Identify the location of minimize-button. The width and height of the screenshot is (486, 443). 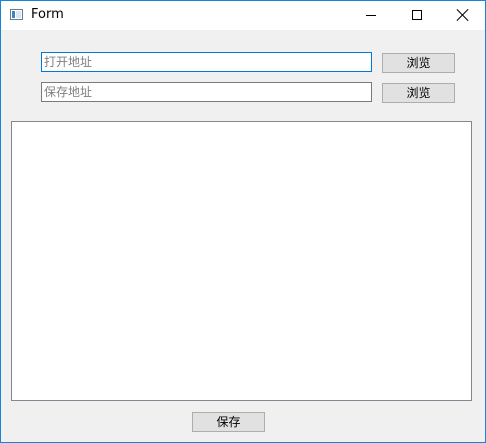
(371, 15).